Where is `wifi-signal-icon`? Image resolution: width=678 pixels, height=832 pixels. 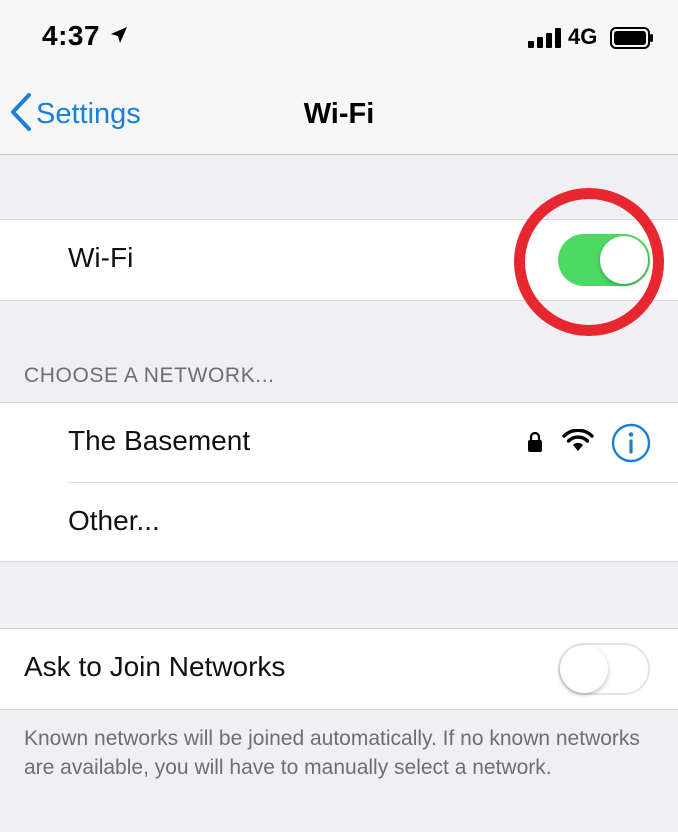 wifi-signal-icon is located at coordinates (578, 443).